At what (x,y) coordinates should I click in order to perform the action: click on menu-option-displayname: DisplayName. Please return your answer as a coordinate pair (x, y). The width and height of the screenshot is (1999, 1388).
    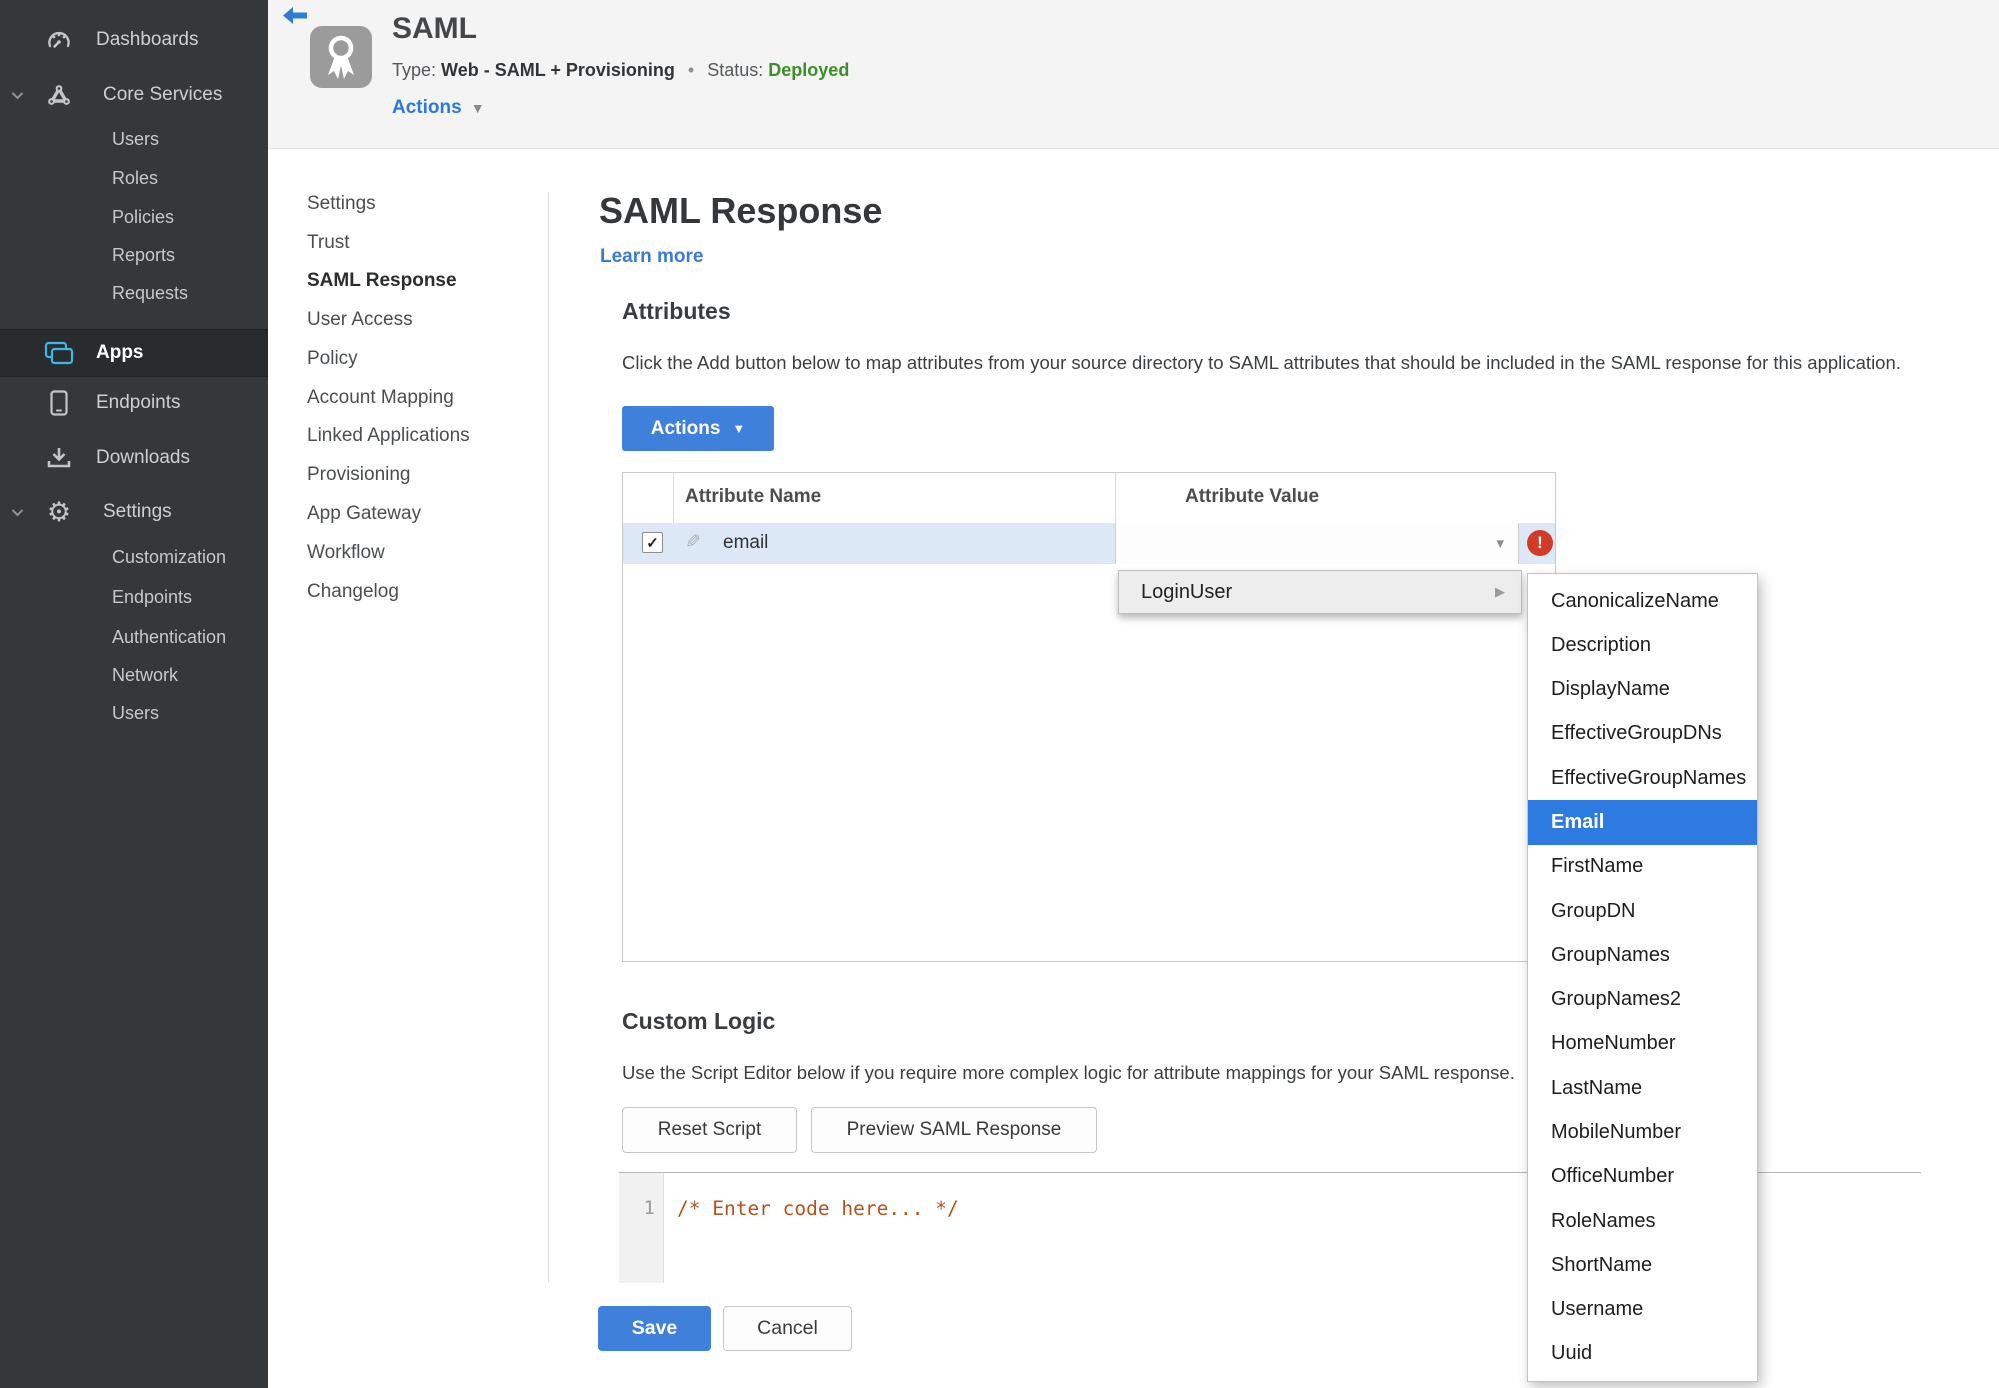
    Looking at the image, I should click on (1642, 690).